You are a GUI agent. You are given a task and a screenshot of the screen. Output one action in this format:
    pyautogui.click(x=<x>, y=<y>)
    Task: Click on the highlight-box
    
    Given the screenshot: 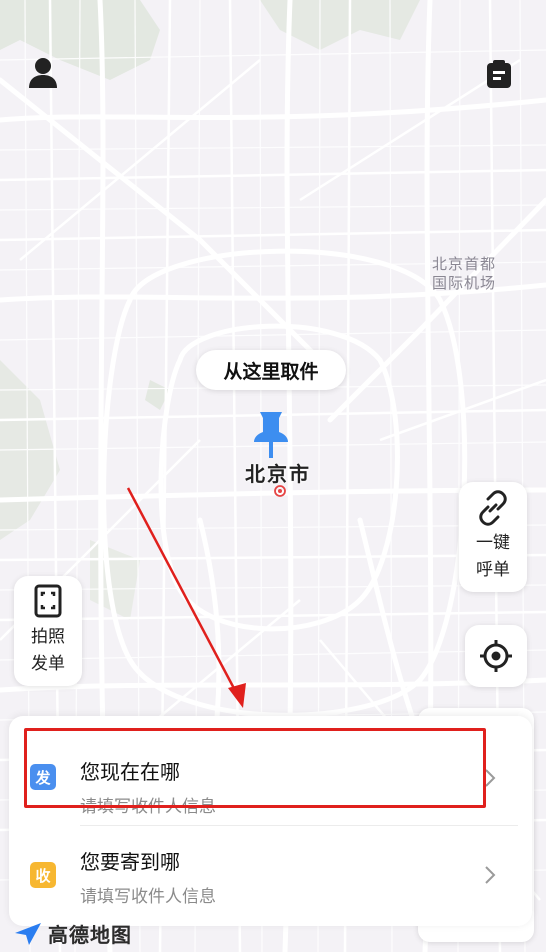 What is the action you would take?
    pyautogui.click(x=255, y=768)
    